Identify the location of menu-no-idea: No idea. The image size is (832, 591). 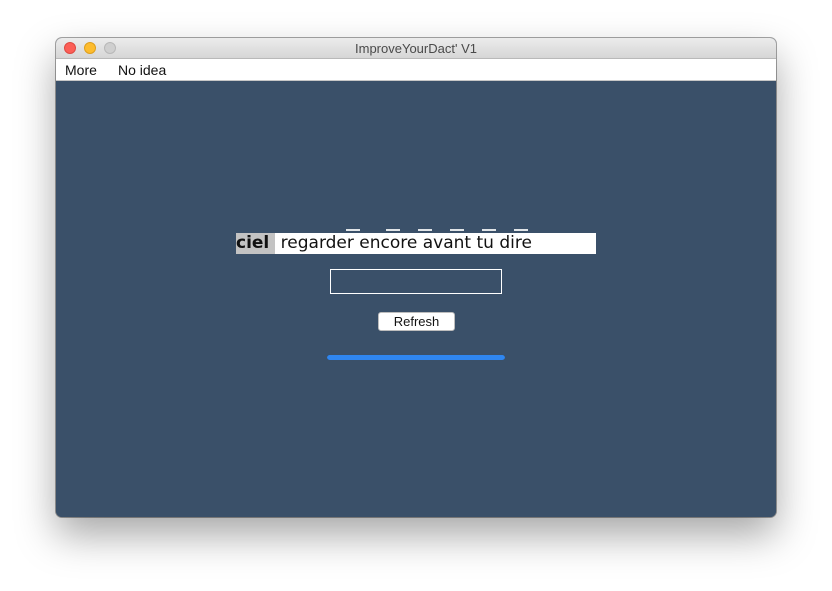
(142, 70).